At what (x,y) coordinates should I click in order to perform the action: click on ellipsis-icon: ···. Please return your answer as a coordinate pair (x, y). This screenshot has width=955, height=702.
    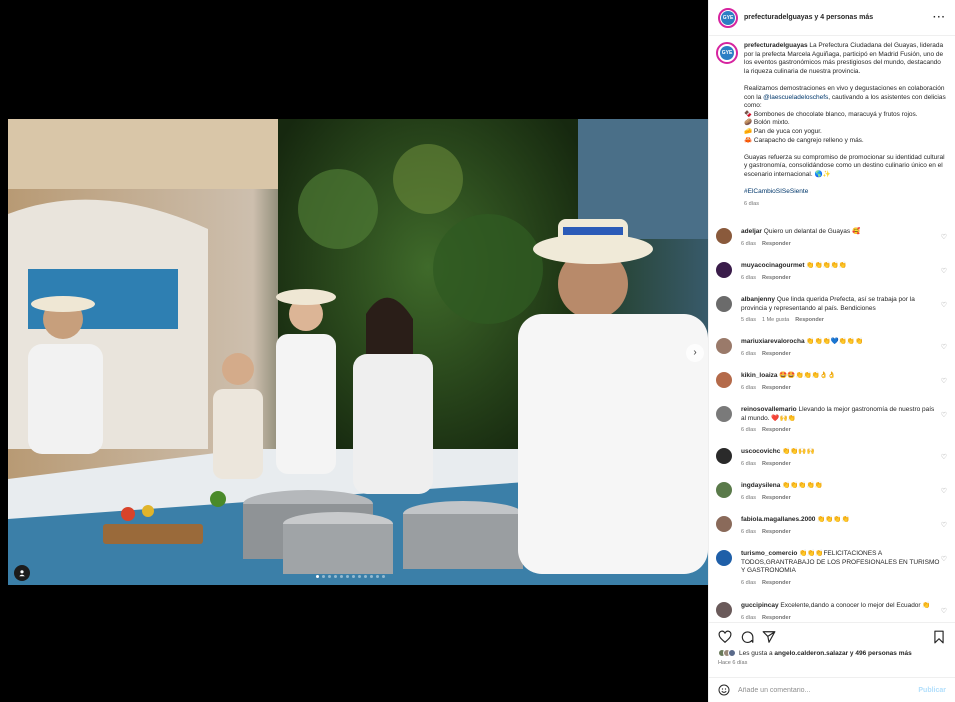
    Looking at the image, I should click on (939, 17).